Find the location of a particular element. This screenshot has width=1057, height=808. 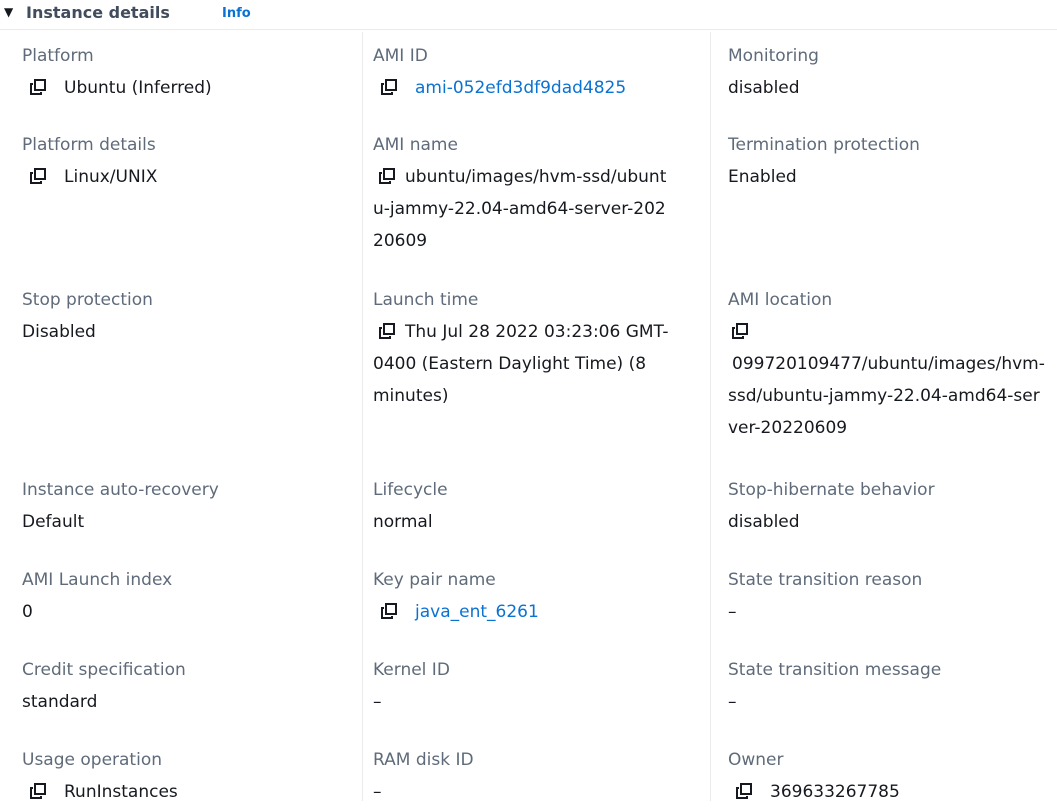

field-label: Stop-hibernate behavior is located at coordinates (831, 490).